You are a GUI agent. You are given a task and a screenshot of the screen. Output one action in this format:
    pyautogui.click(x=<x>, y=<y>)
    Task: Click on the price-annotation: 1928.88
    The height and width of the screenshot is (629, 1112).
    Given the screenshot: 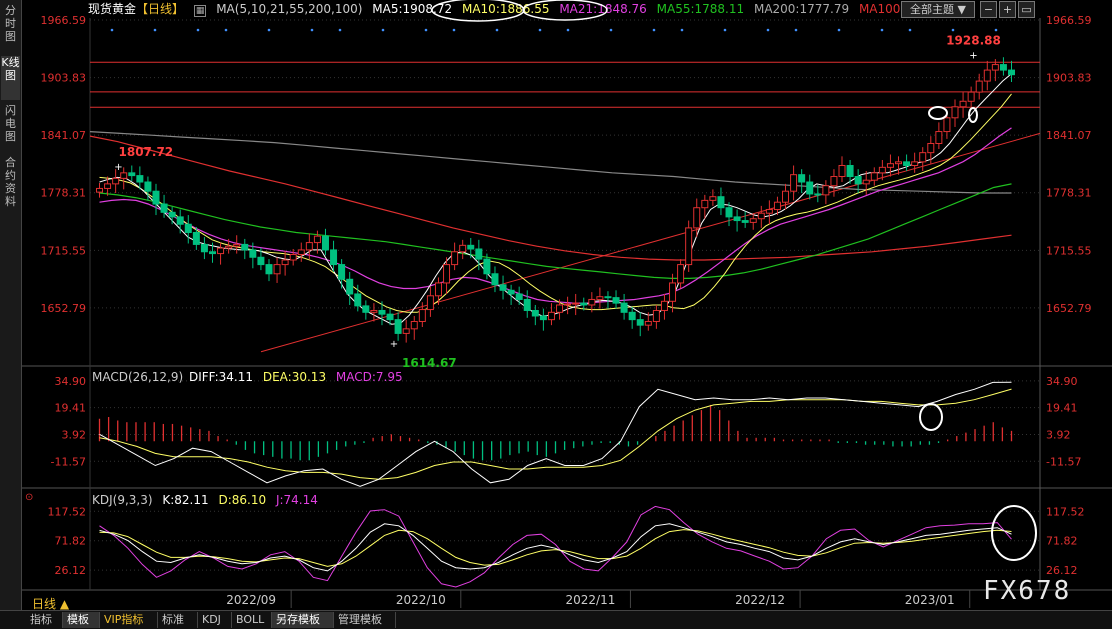 What is the action you would take?
    pyautogui.click(x=973, y=41)
    